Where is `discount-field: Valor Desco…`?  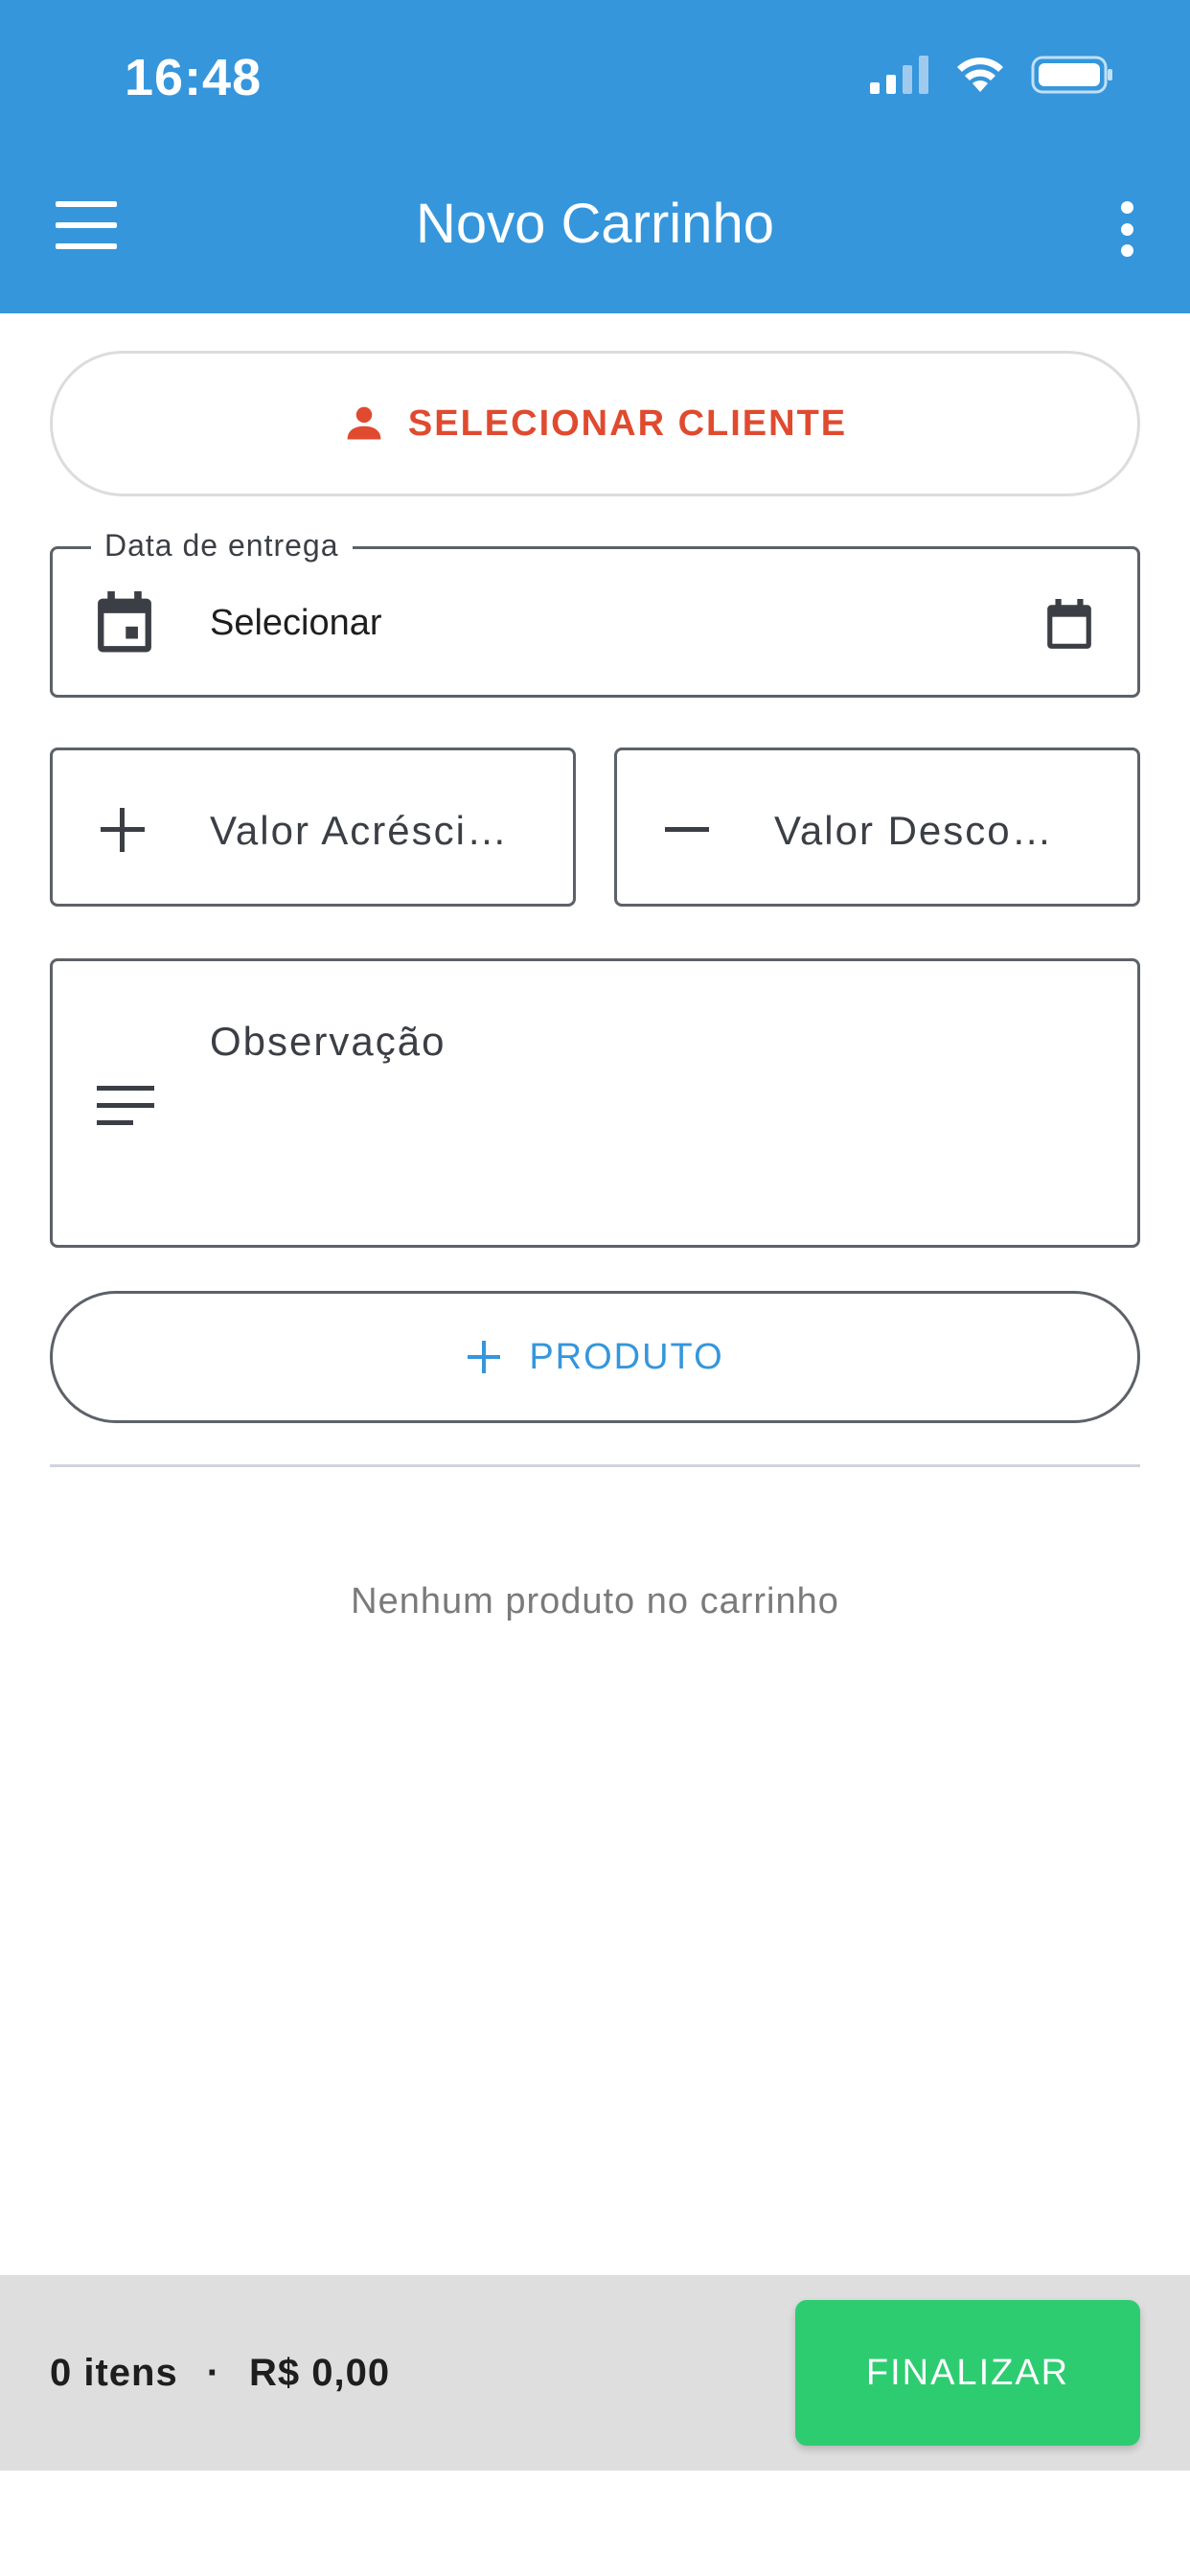 discount-field: Valor Desco… is located at coordinates (877, 828).